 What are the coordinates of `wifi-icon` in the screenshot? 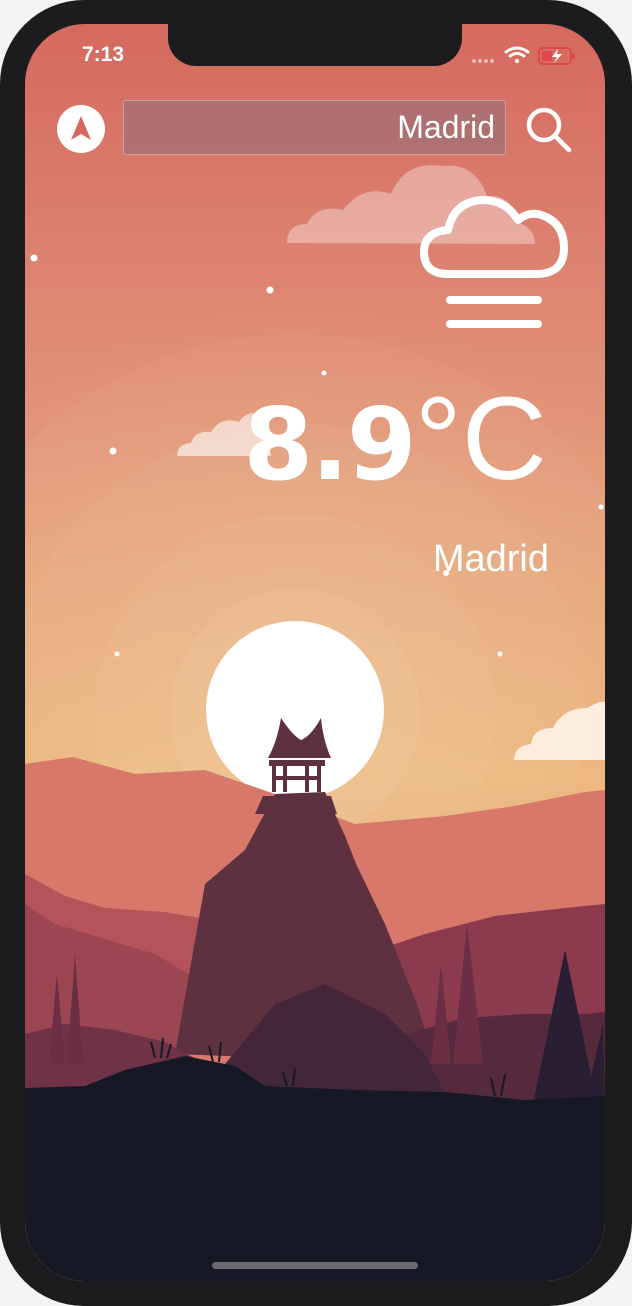 It's located at (517, 54).